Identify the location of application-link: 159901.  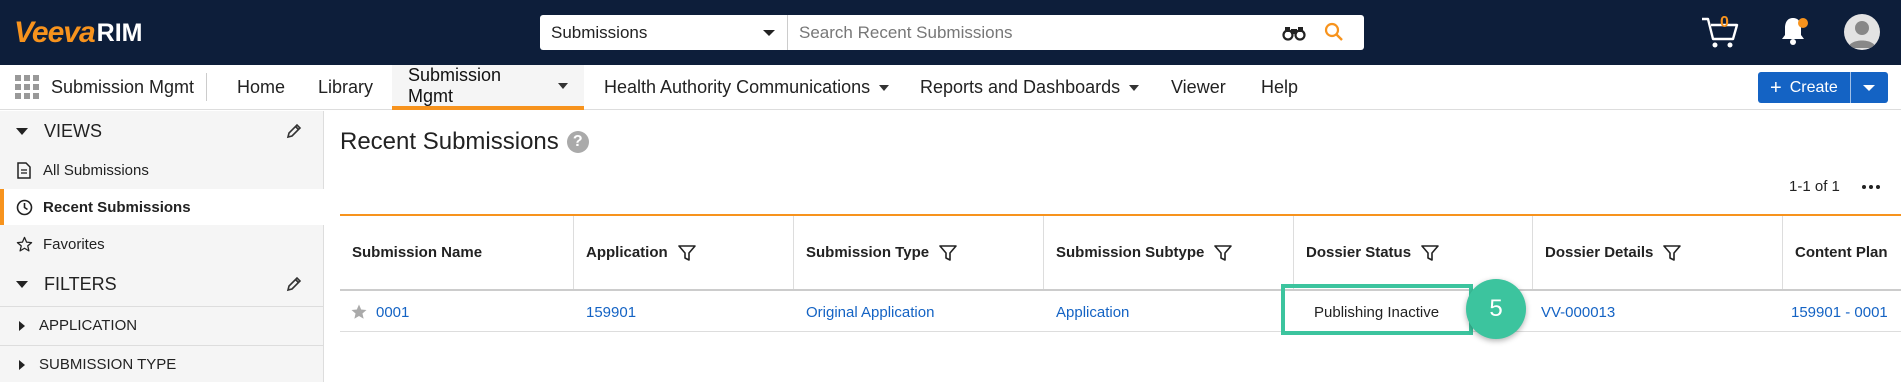
(611, 312).